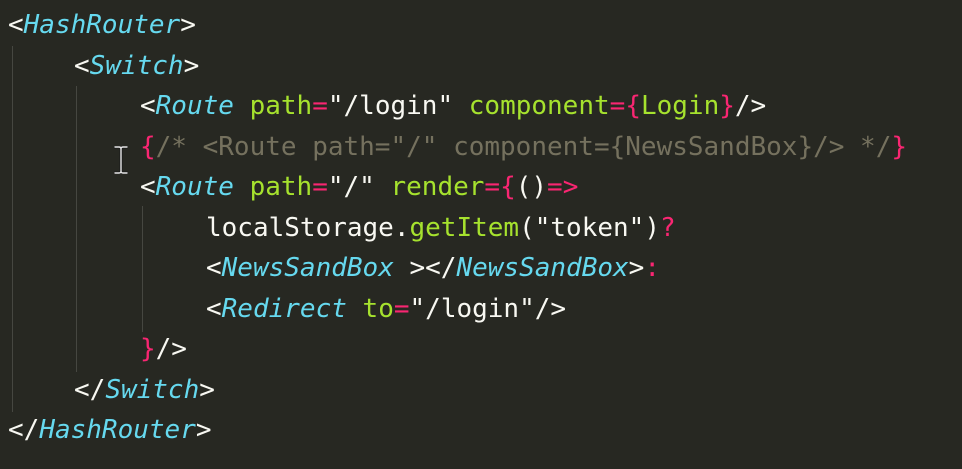  I want to click on code-token-attr: to, so click(378, 309).